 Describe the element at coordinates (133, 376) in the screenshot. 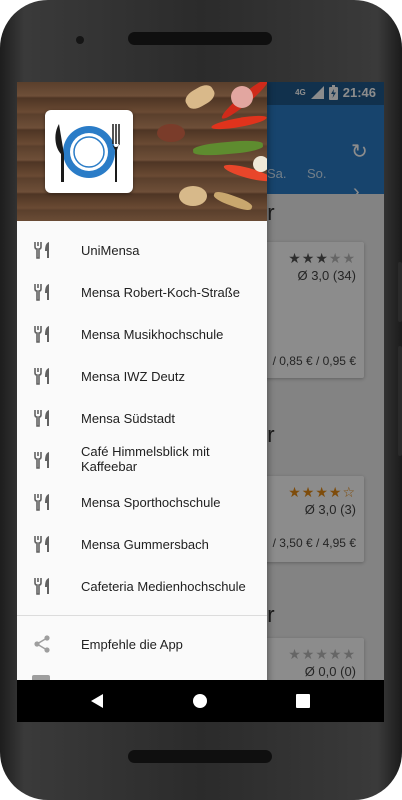

I see `drawer-item-label: Mensa IWZ Deutz` at that location.